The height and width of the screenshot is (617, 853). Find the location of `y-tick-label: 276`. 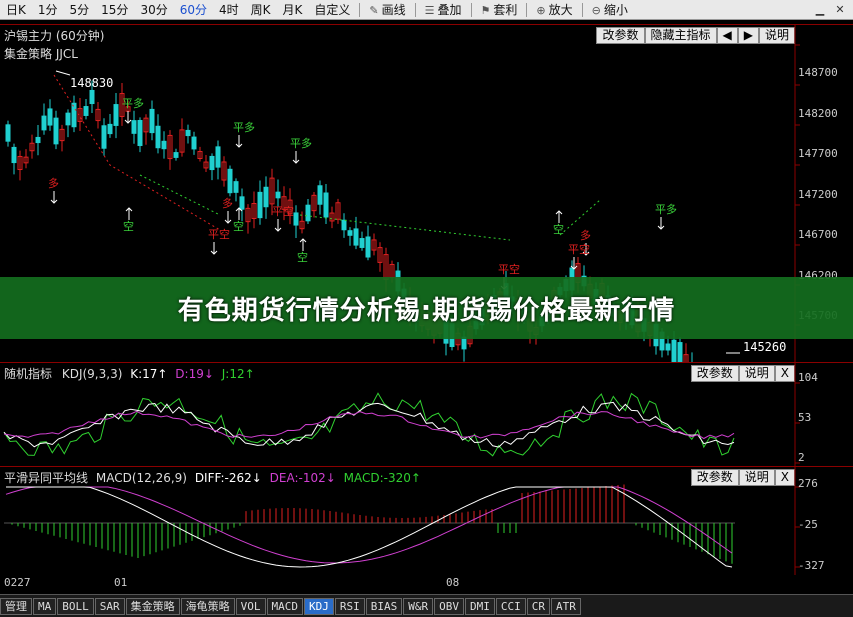

y-tick-label: 276 is located at coordinates (808, 483).